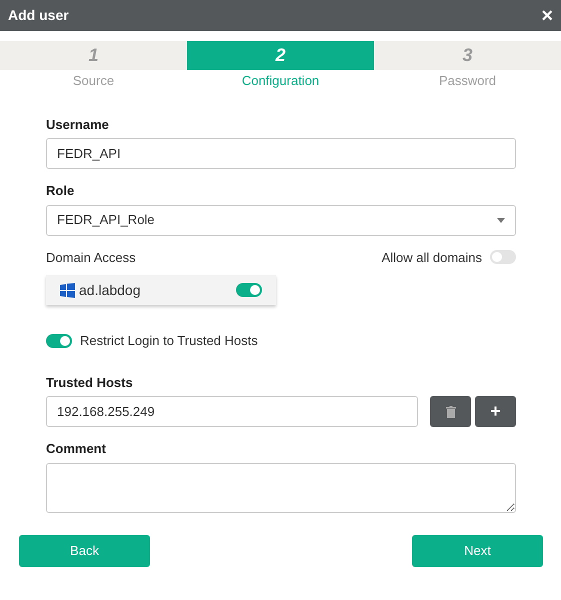 The image size is (561, 600). I want to click on role-dropdown: FEDR_API_Role, so click(281, 220).